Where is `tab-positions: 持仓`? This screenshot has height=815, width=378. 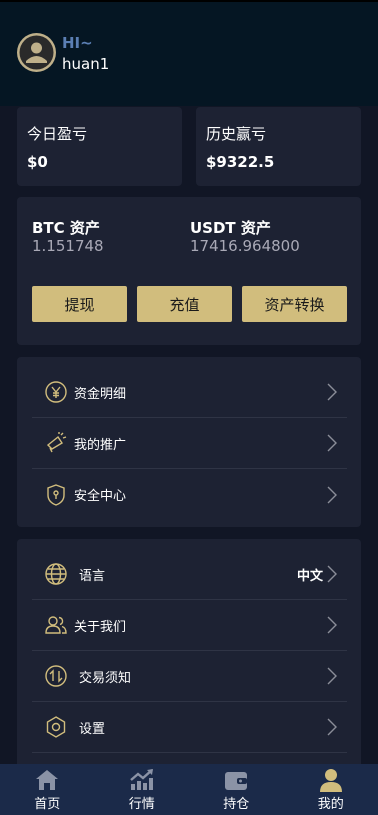
tab-positions: 持仓 is located at coordinates (236, 789).